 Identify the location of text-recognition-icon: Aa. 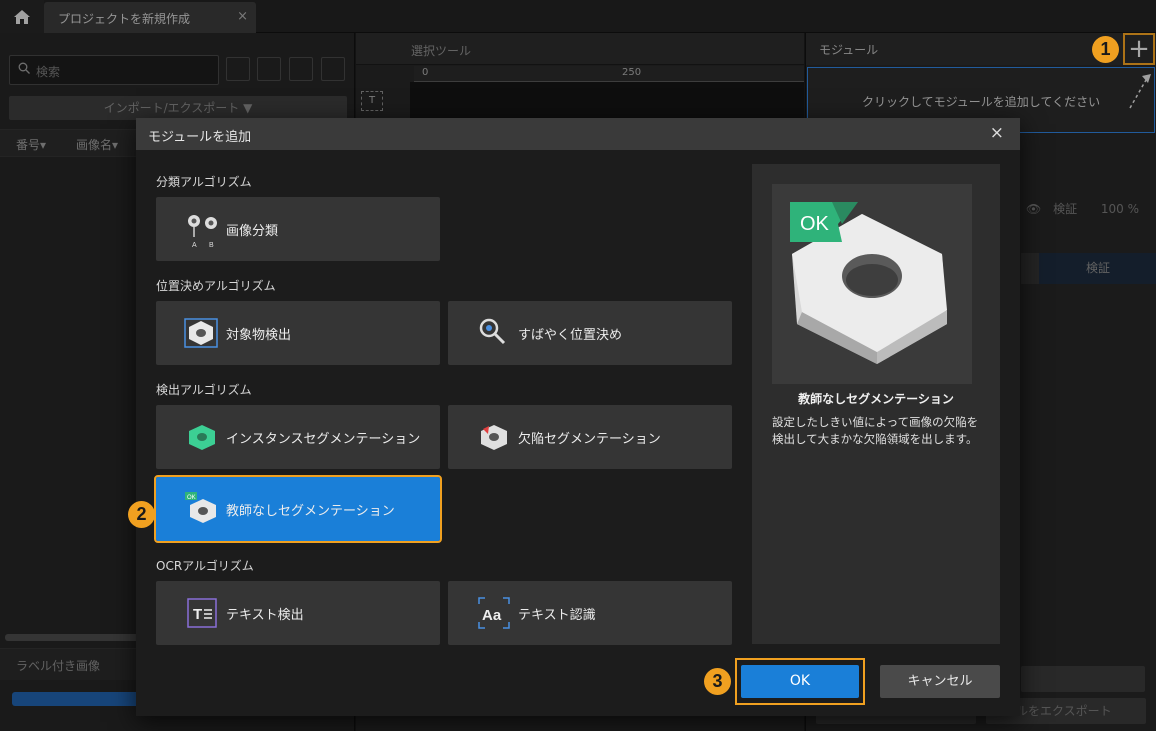
(494, 613).